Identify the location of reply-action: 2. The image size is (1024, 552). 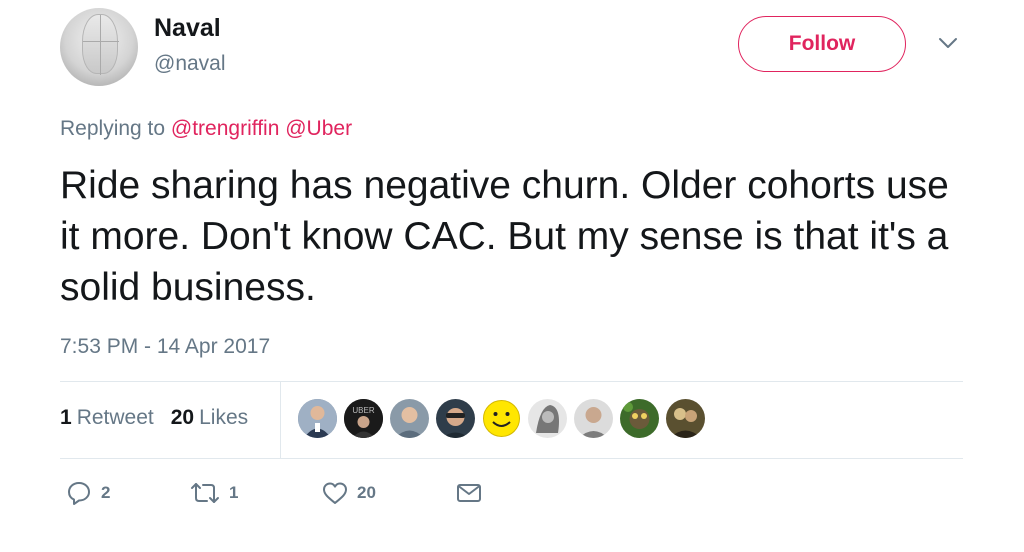
(128, 493).